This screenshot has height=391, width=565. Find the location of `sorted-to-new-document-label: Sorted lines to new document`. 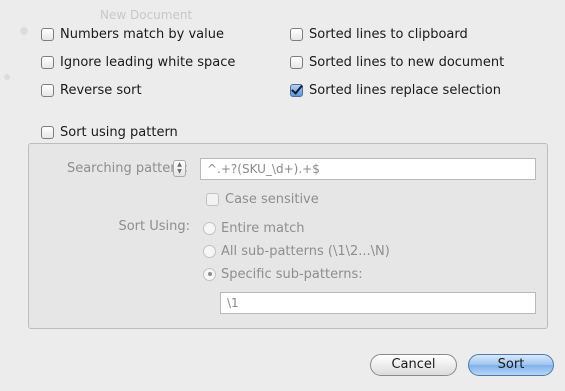

sorted-to-new-document-label: Sorted lines to new document is located at coordinates (407, 62).